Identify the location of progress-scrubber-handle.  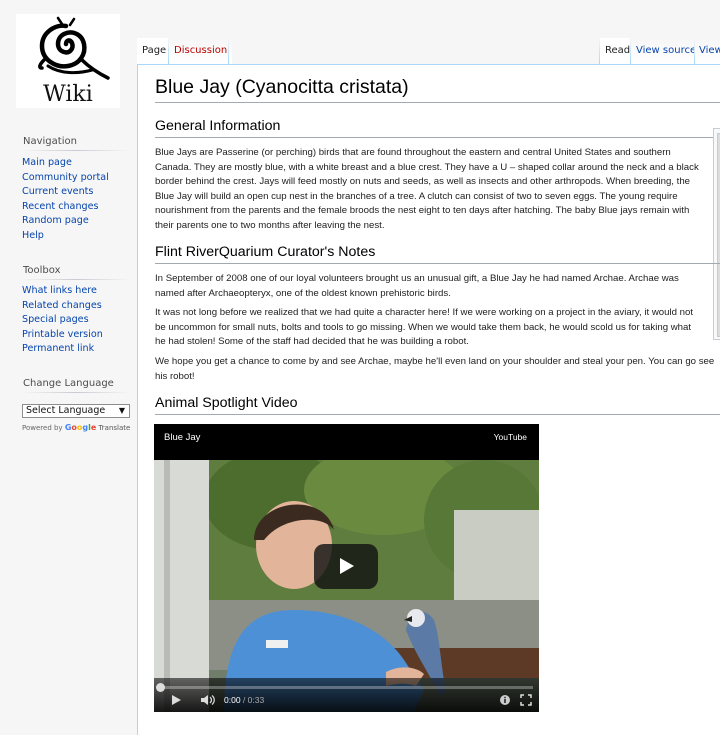
(160, 687).